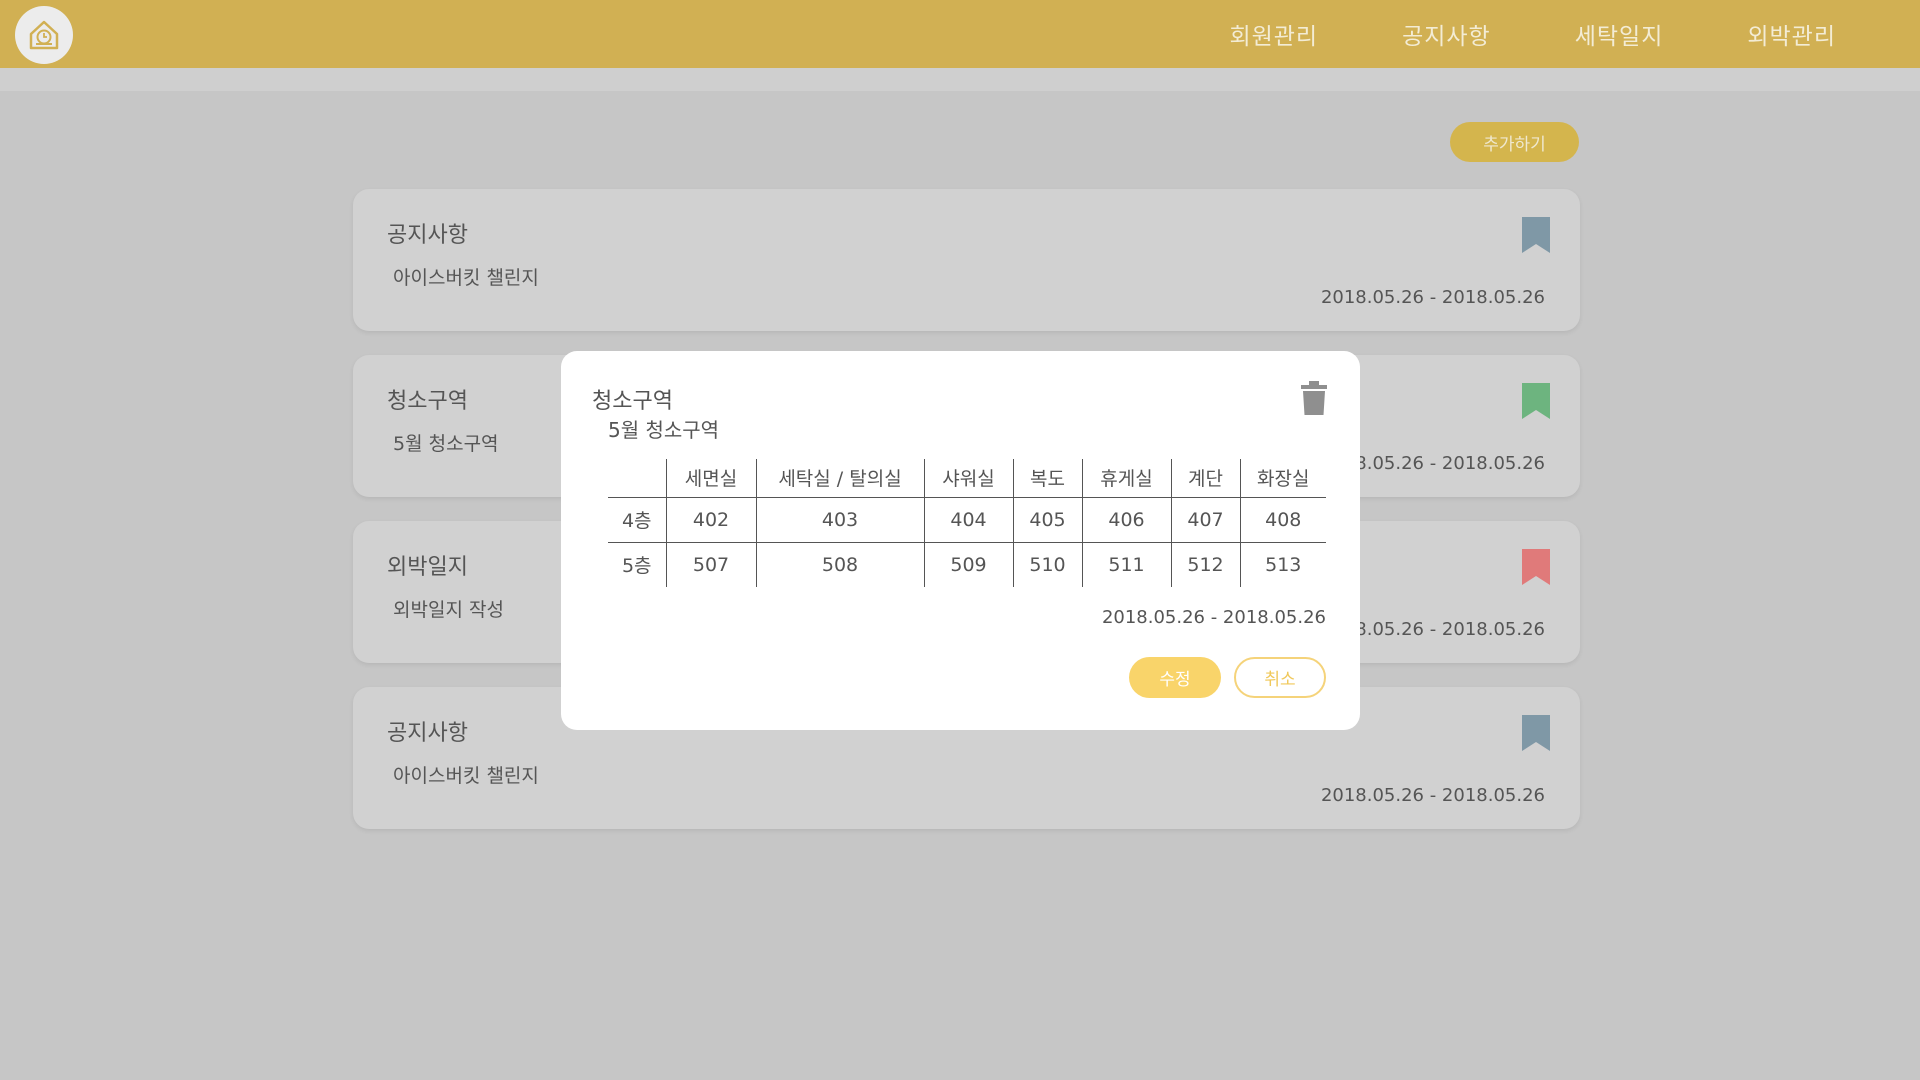 This screenshot has height=1080, width=1920. I want to click on table-cell: 509, so click(968, 564).